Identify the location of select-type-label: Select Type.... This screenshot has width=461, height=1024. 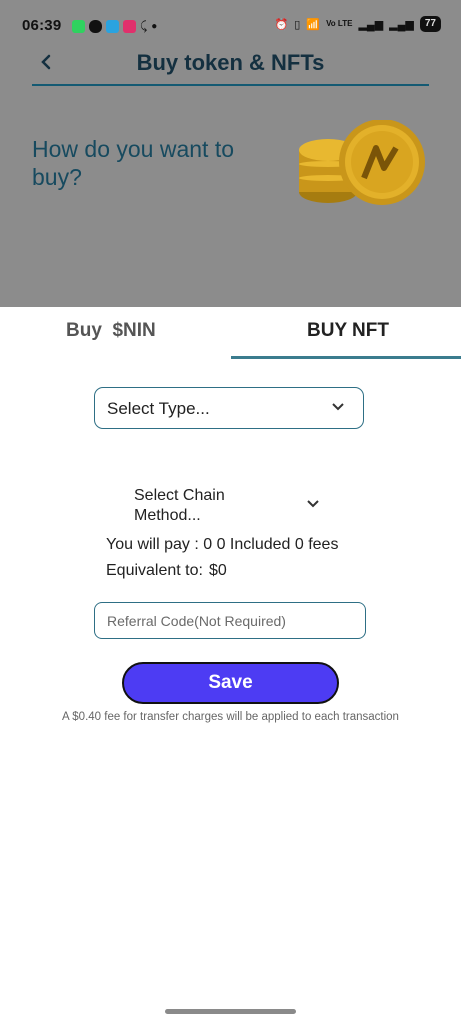
(158, 408).